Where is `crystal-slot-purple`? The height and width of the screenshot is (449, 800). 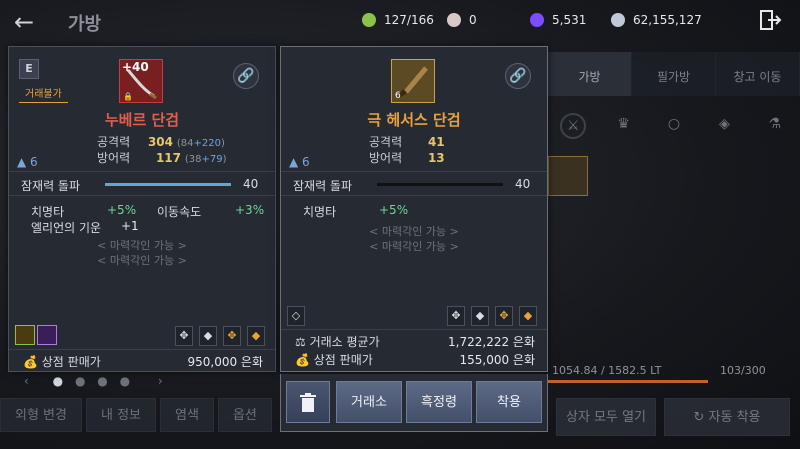 crystal-slot-purple is located at coordinates (47, 335).